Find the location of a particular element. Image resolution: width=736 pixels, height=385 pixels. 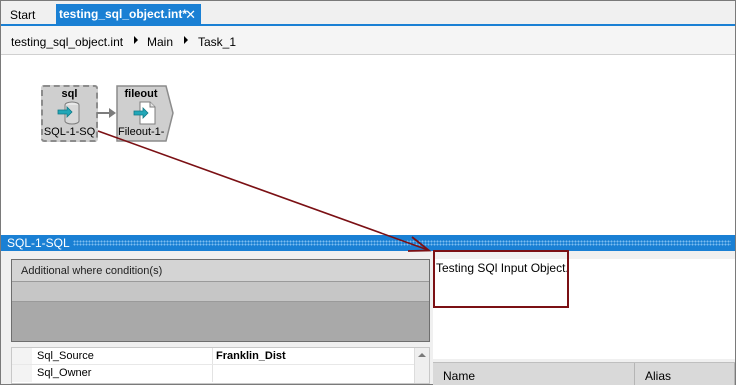

property-row-sql-owner: Sql_Owner is located at coordinates (213, 373).